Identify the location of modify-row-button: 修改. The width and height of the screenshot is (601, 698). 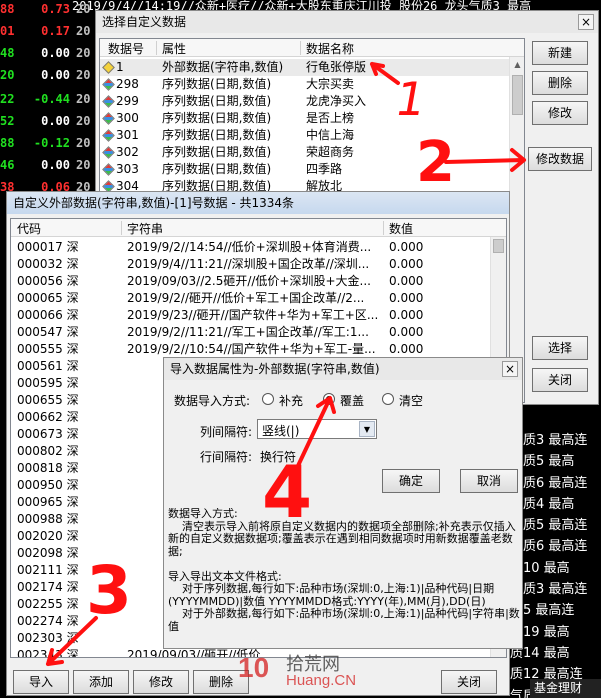
(161, 682).